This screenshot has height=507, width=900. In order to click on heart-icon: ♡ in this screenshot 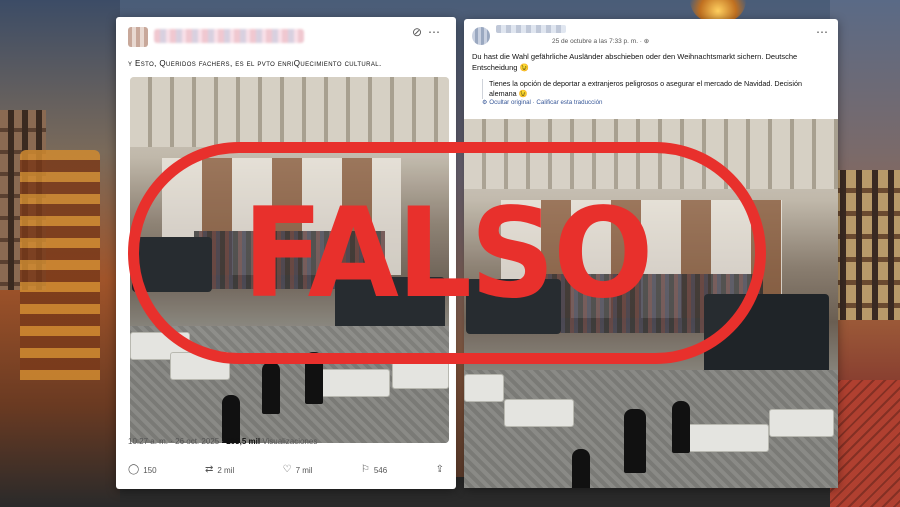, I will do `click(287, 469)`.